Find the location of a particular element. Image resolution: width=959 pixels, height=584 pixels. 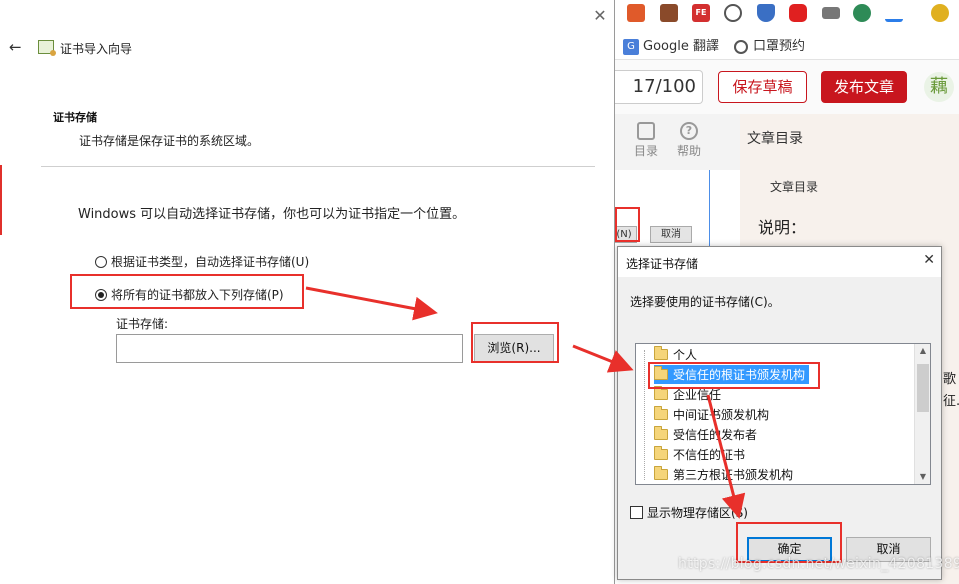

code-icon is located at coordinates (733, 13).